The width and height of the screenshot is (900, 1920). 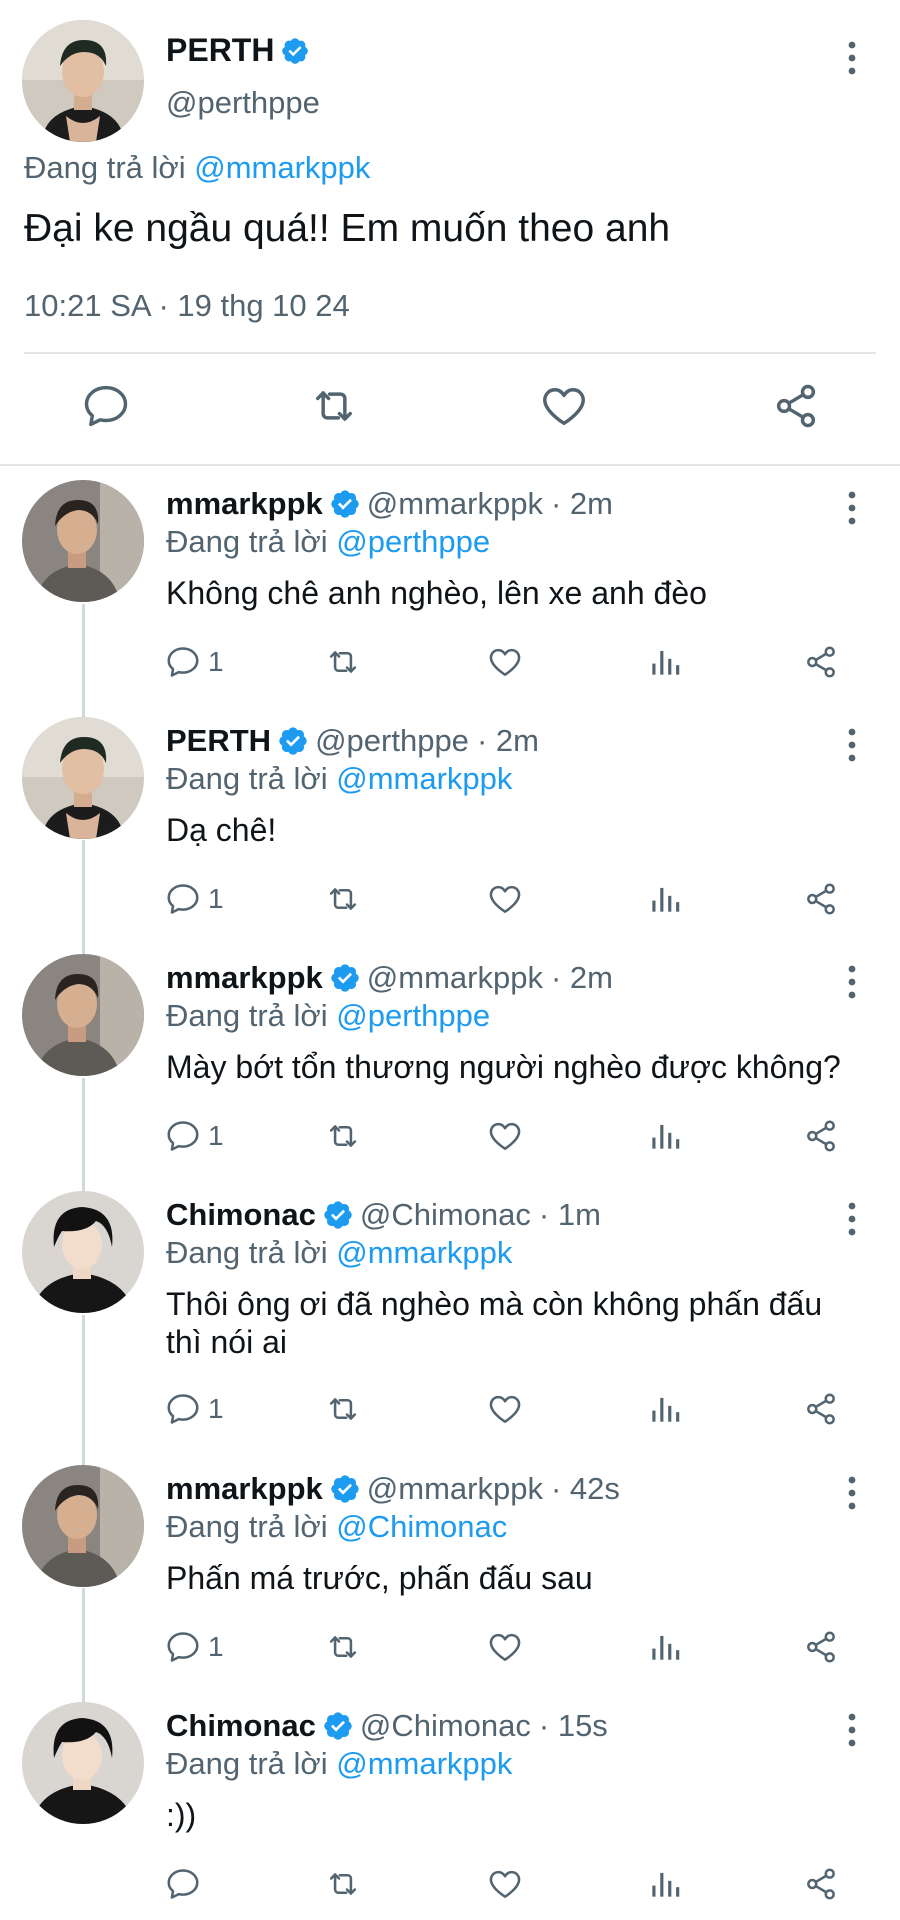 What do you see at coordinates (243, 103) in the screenshot?
I see `author-handle: @perthppe` at bounding box center [243, 103].